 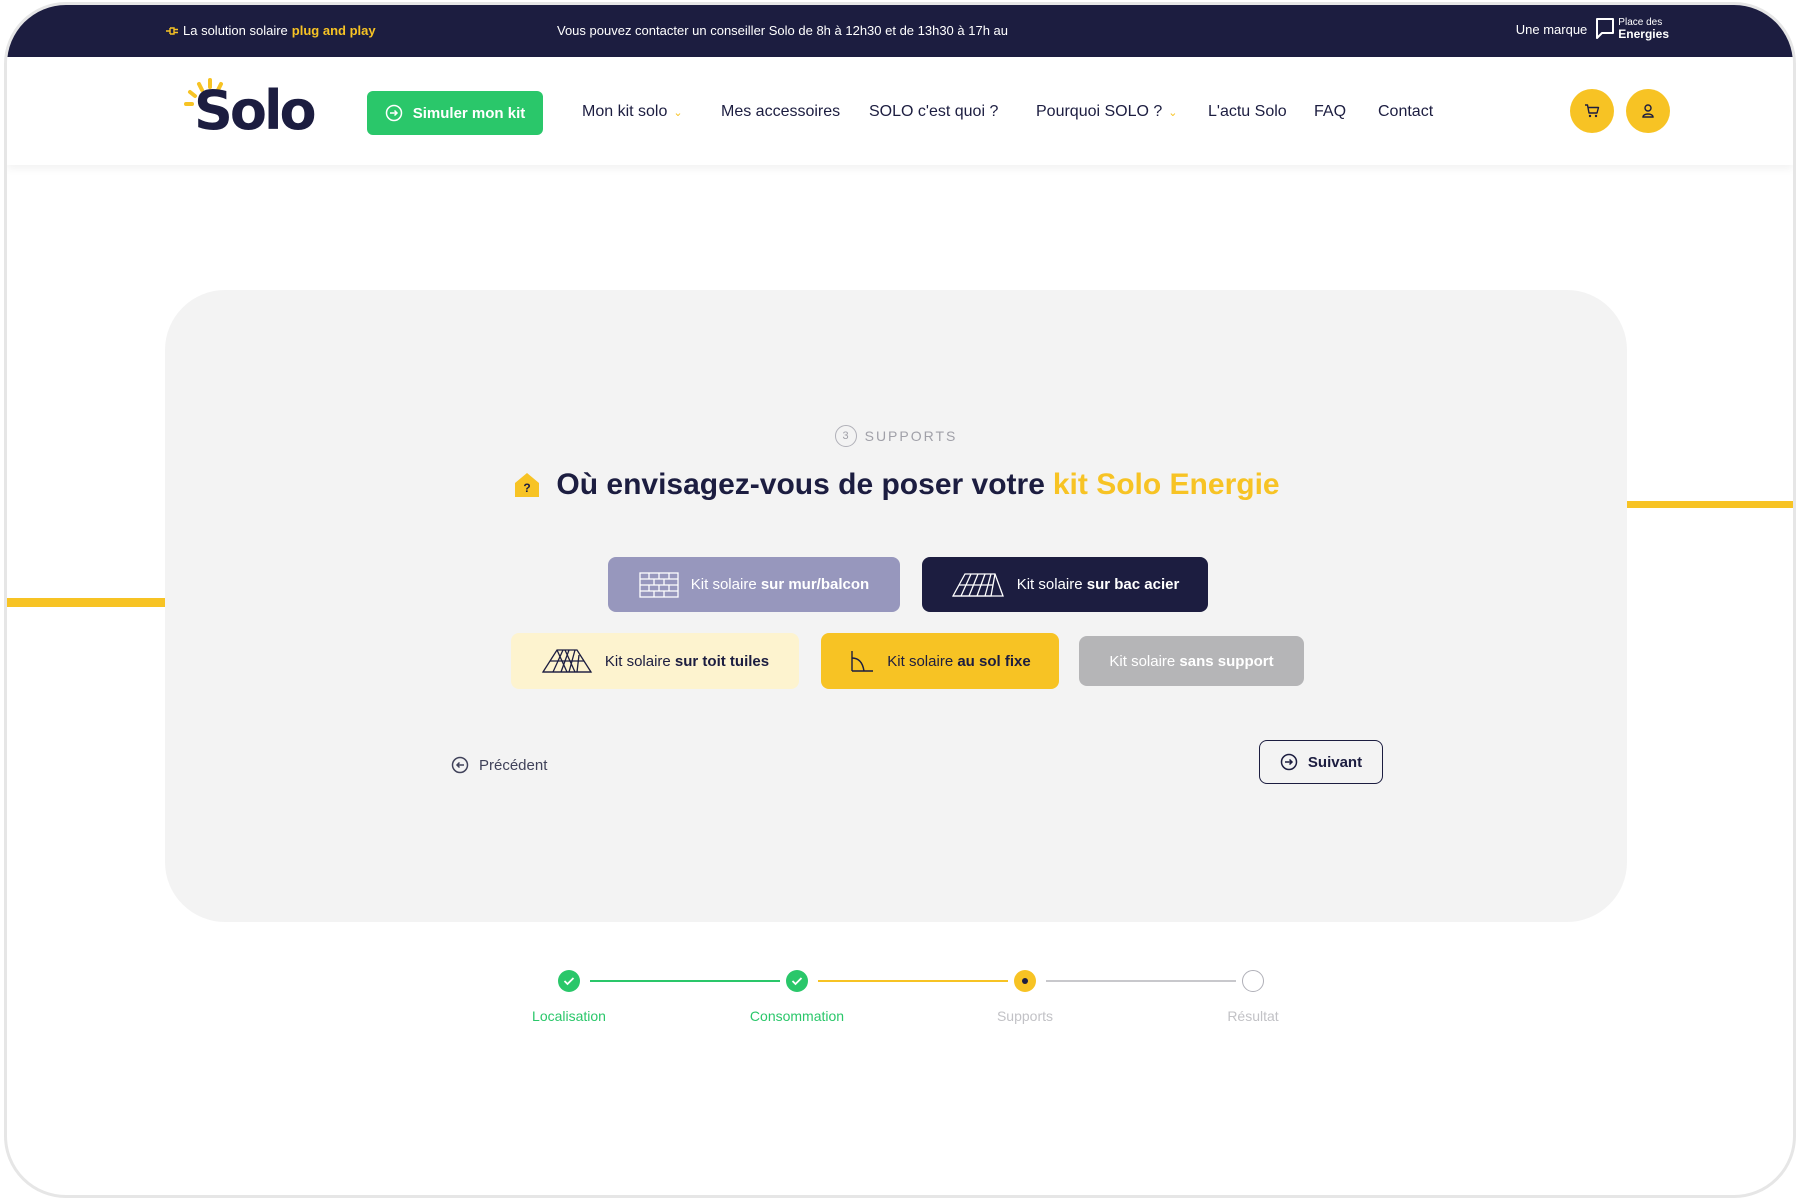 I want to click on nav-label: Contact, so click(x=1406, y=111).